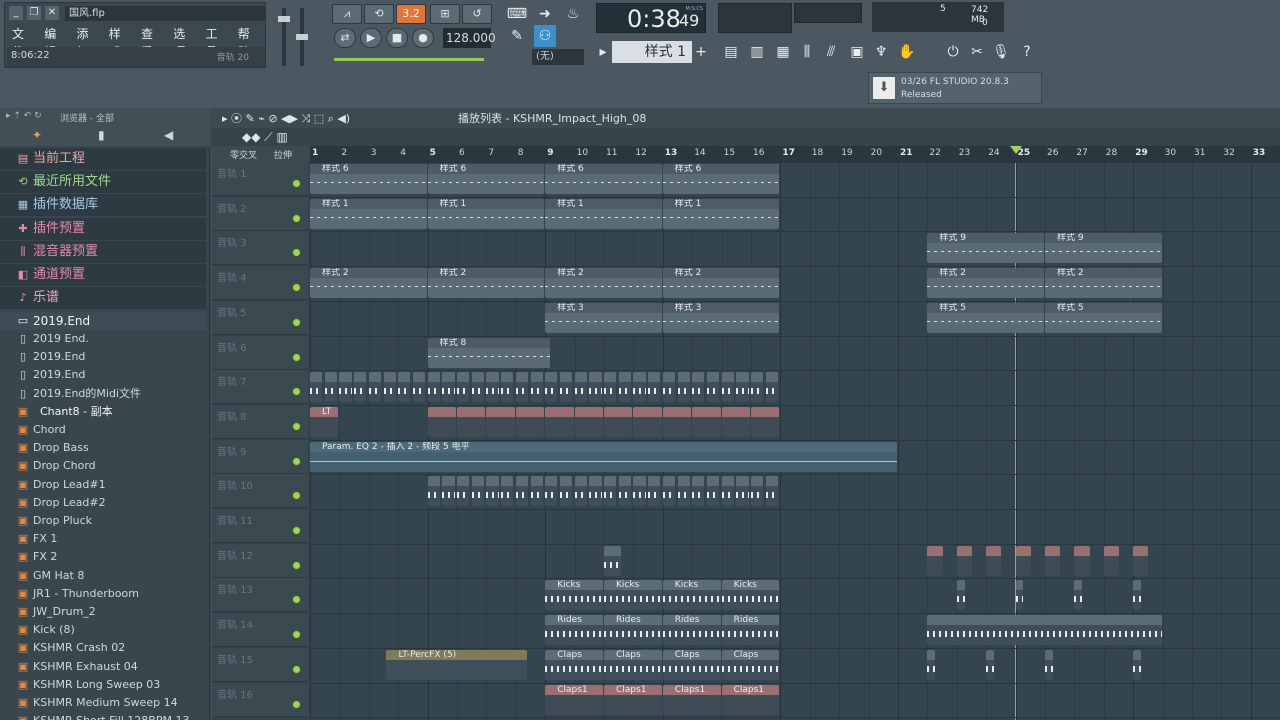 This screenshot has width=1280, height=720. Describe the element at coordinates (469, 38) in the screenshot. I see `tempo-display: 128.000` at that location.